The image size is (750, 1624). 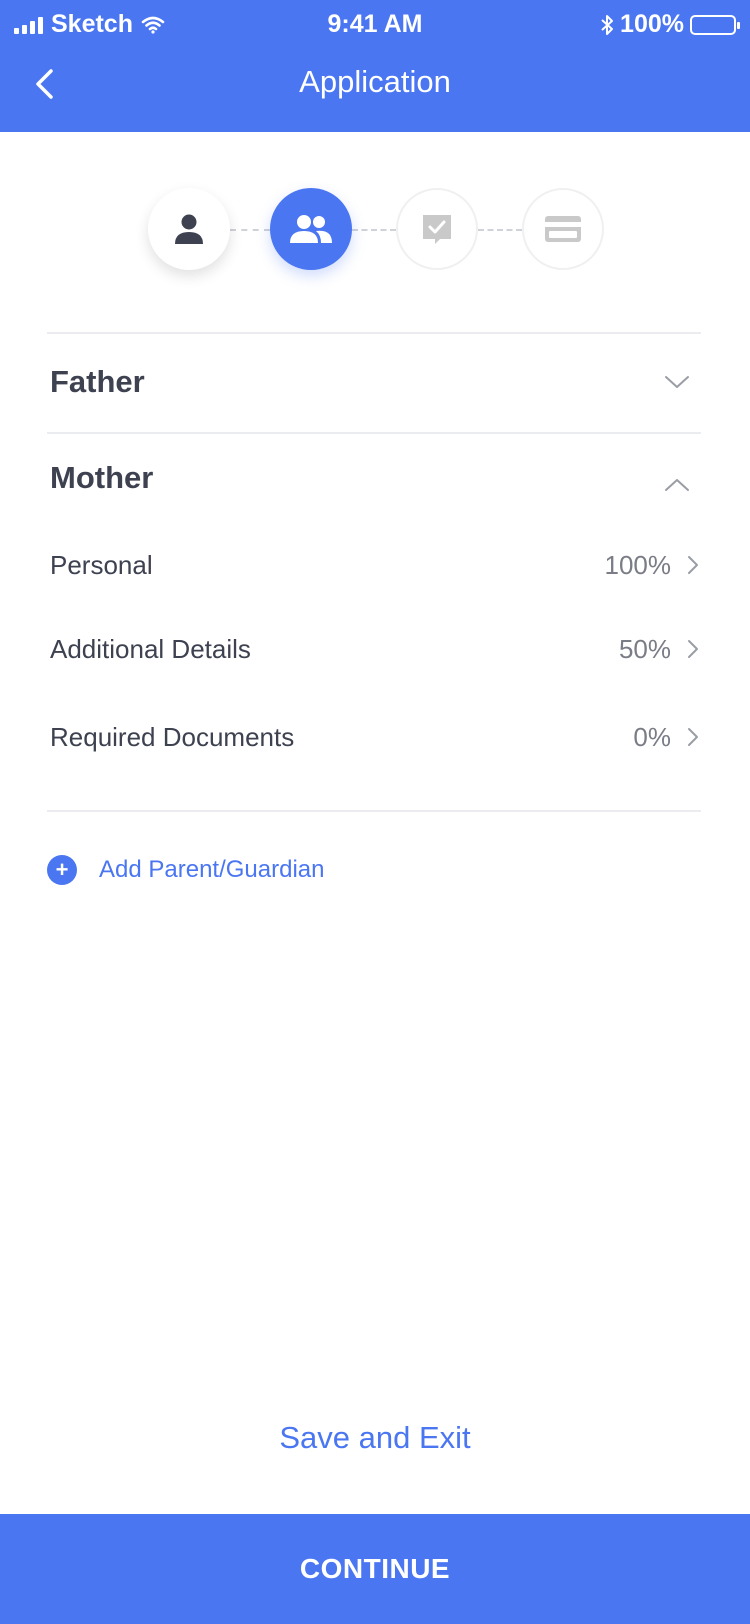 I want to click on step-applicant, so click(x=189, y=229).